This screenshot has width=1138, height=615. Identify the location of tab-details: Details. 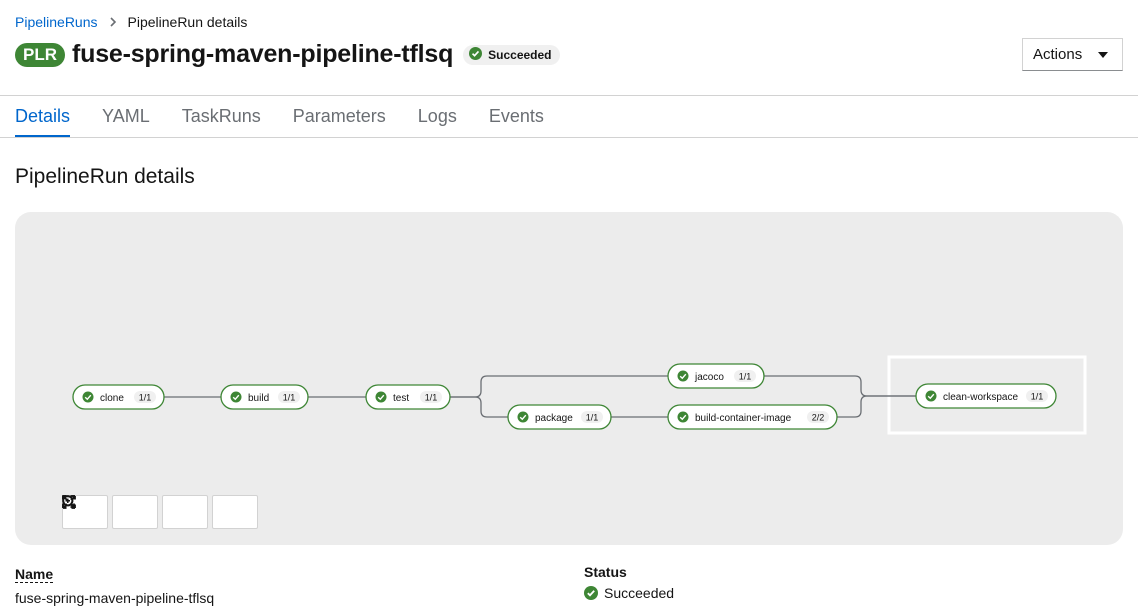
(43, 117).